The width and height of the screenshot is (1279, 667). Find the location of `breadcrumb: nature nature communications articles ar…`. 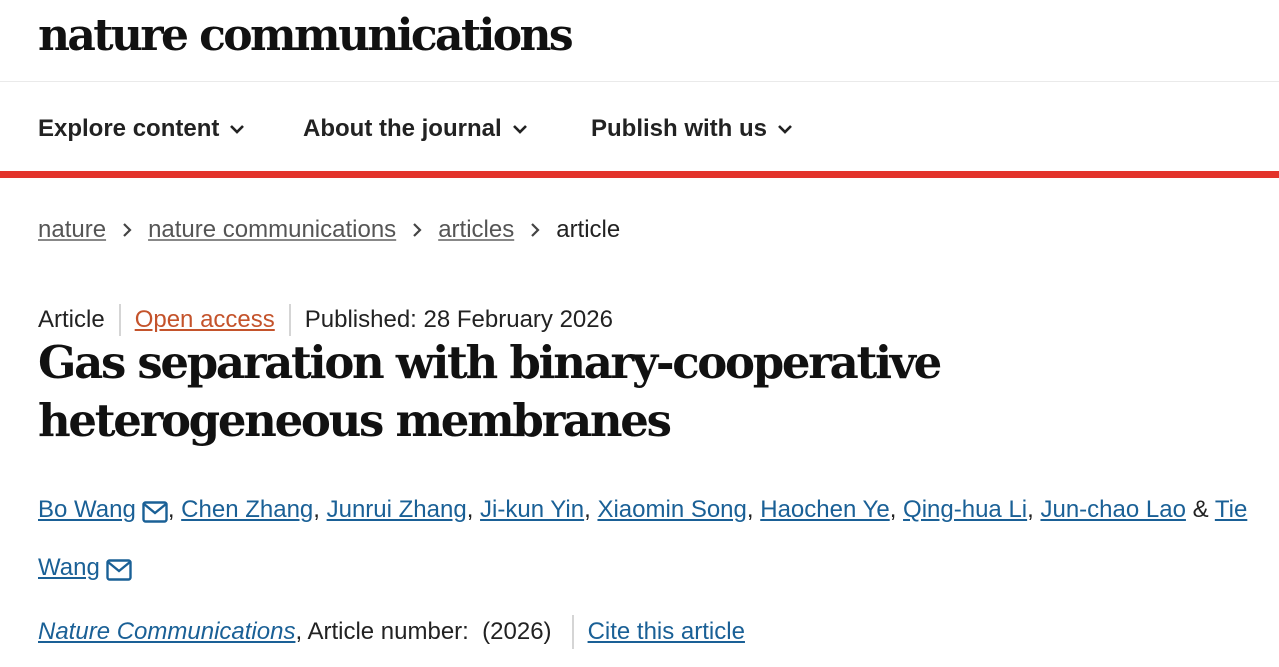

breadcrumb: nature nature communications articles ar… is located at coordinates (329, 230).